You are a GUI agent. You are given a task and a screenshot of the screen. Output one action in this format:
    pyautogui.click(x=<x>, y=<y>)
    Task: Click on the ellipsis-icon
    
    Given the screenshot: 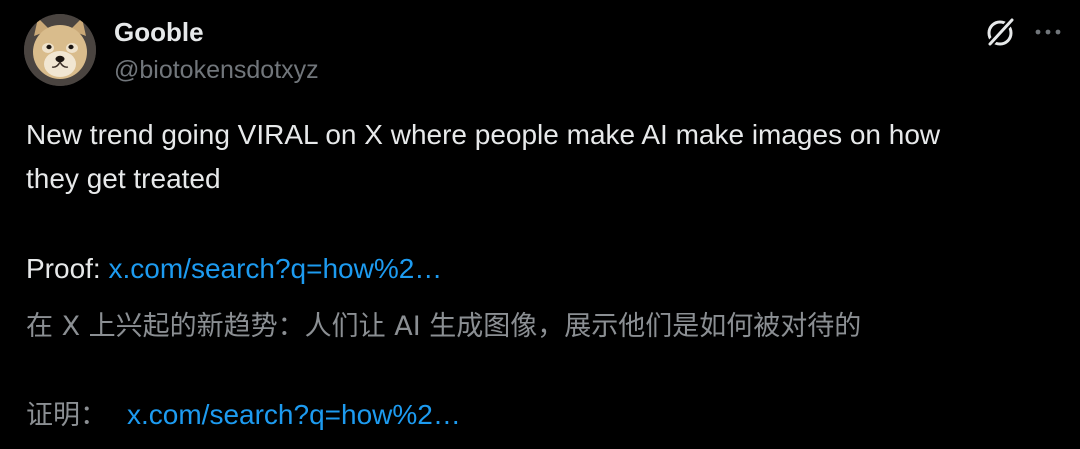 What is the action you would take?
    pyautogui.click(x=1048, y=32)
    